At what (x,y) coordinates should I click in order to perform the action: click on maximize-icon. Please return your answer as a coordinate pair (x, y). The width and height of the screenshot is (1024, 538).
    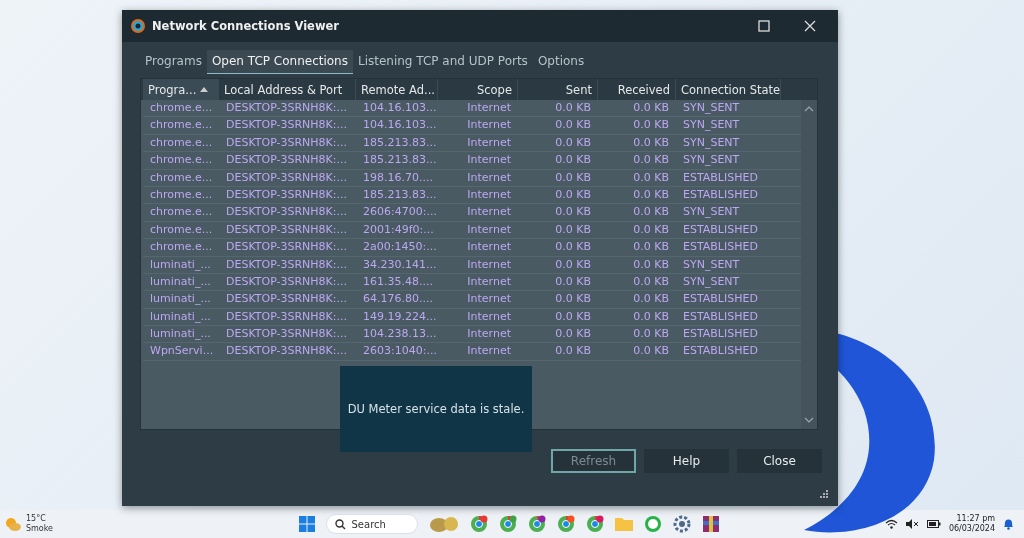
    Looking at the image, I should click on (764, 26).